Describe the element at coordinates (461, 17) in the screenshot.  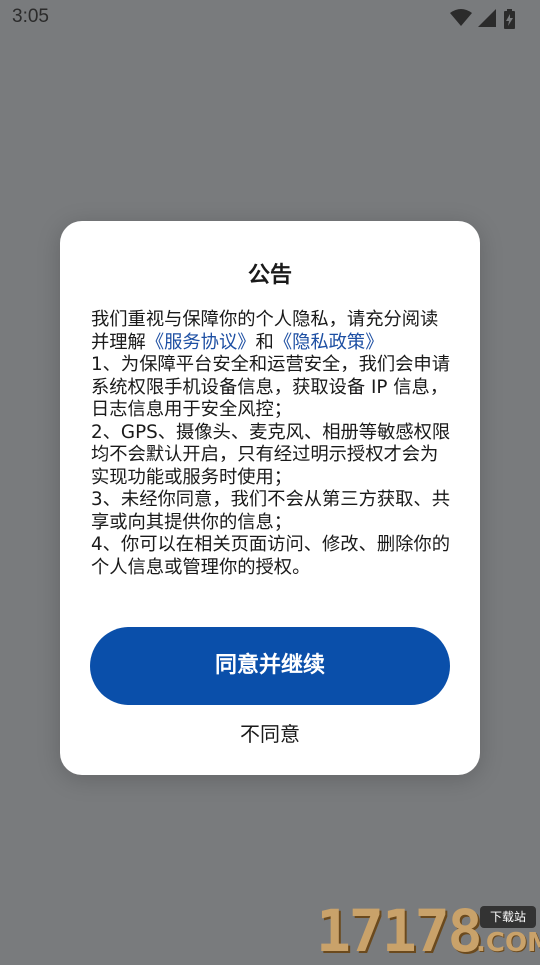
I see `wifi-icon` at that location.